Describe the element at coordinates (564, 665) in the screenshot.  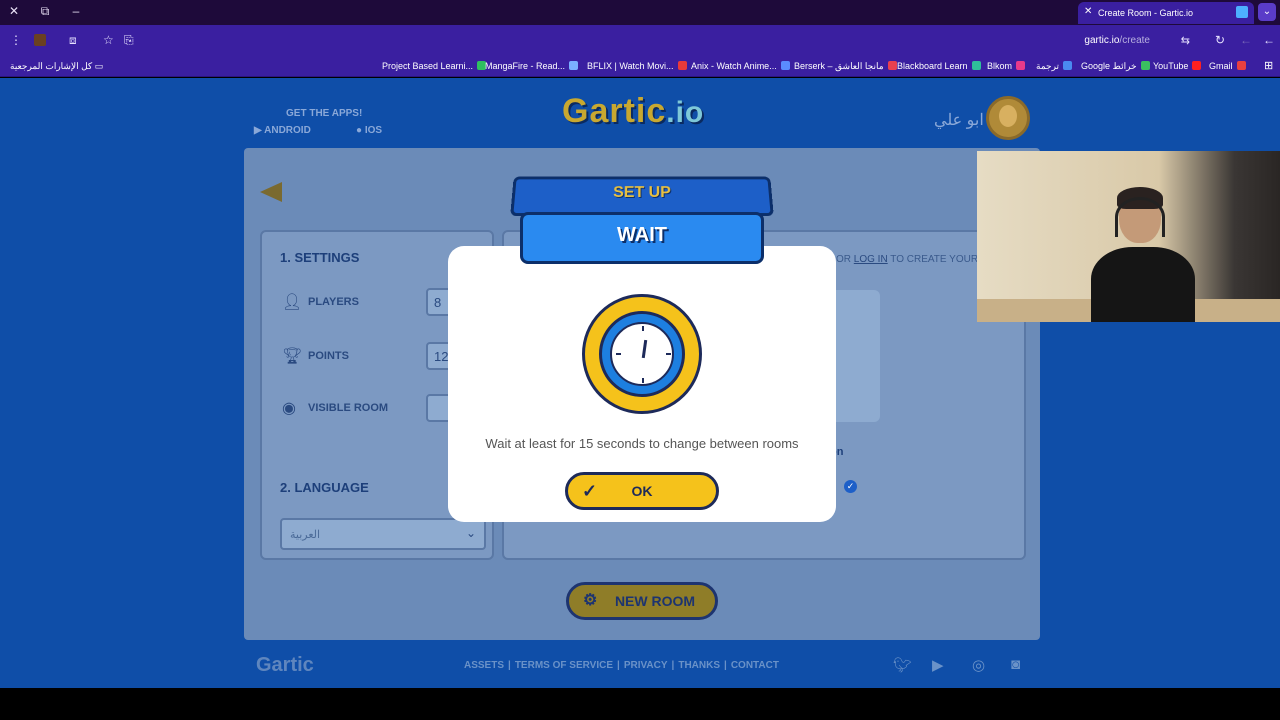
I see `footer-link-terms: TERMS OF SERVICE` at that location.